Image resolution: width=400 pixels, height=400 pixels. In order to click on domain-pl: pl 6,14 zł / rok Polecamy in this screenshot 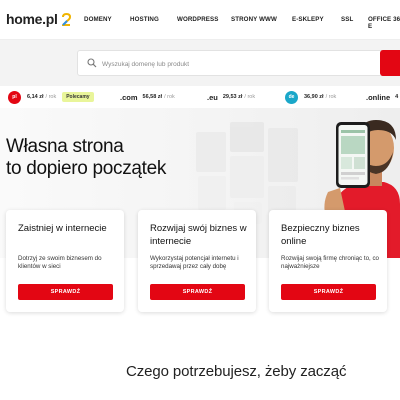, I will do `click(51, 97)`.